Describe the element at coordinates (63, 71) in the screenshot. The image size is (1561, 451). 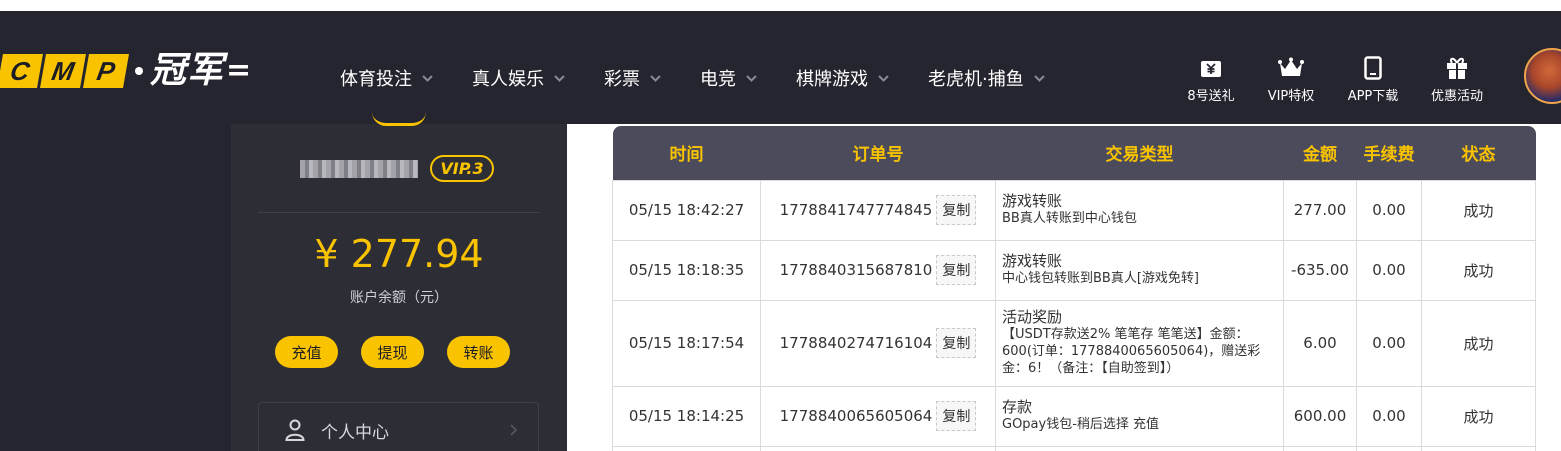
I see `logo-letter-m: M` at that location.